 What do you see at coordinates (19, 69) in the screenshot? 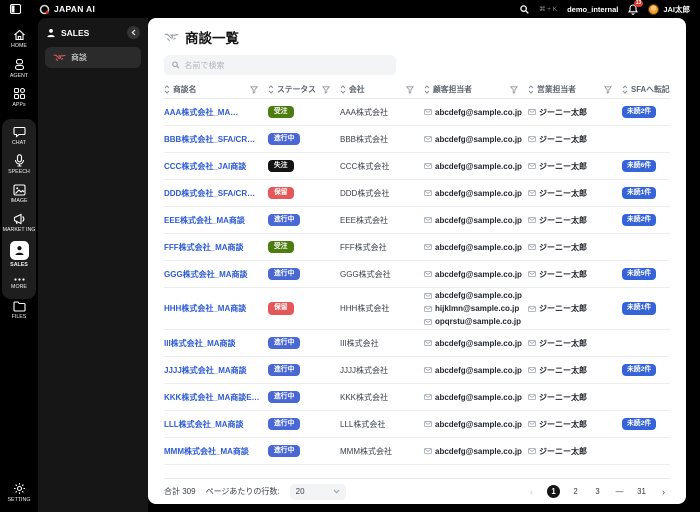
I see `rail-item-agent: AGENT` at bounding box center [19, 69].